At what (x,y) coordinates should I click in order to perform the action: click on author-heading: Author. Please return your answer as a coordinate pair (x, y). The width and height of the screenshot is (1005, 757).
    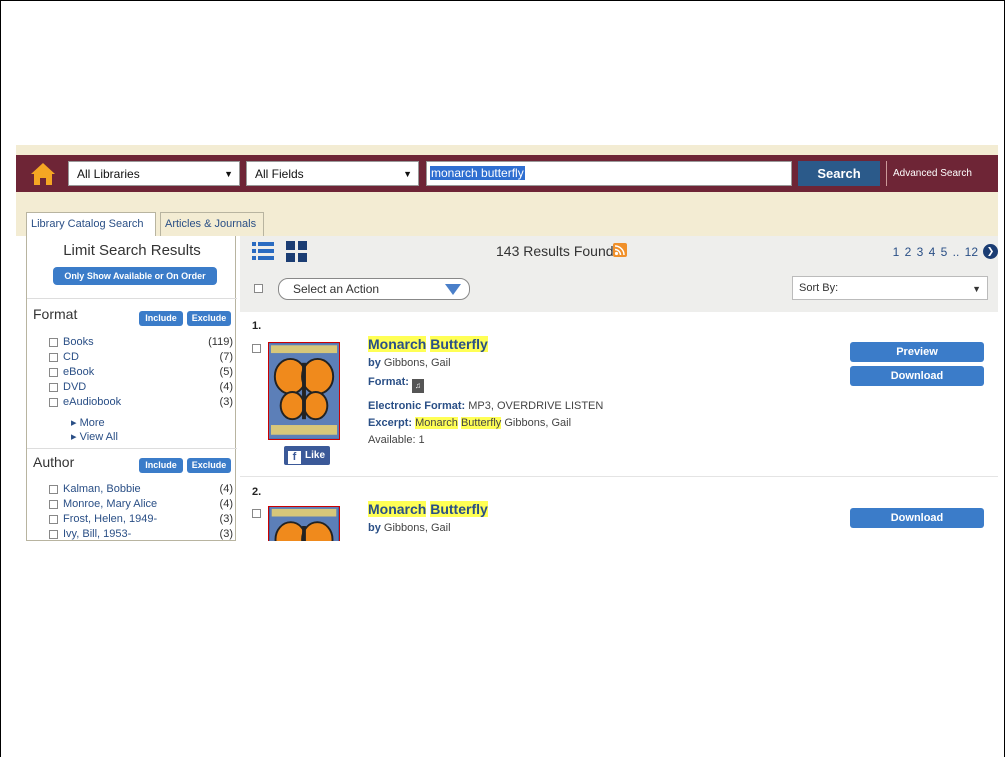
    Looking at the image, I should click on (54, 462).